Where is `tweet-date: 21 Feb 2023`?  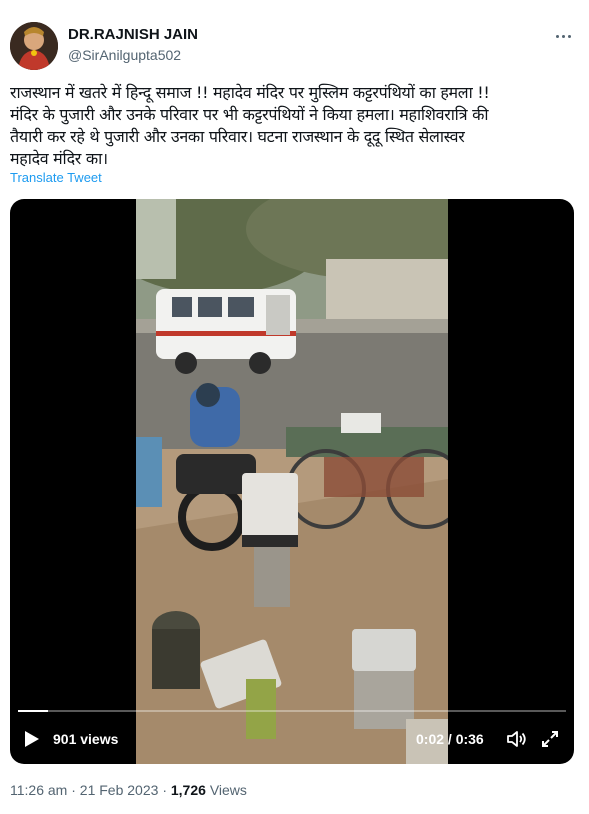 tweet-date: 21 Feb 2023 is located at coordinates (119, 790).